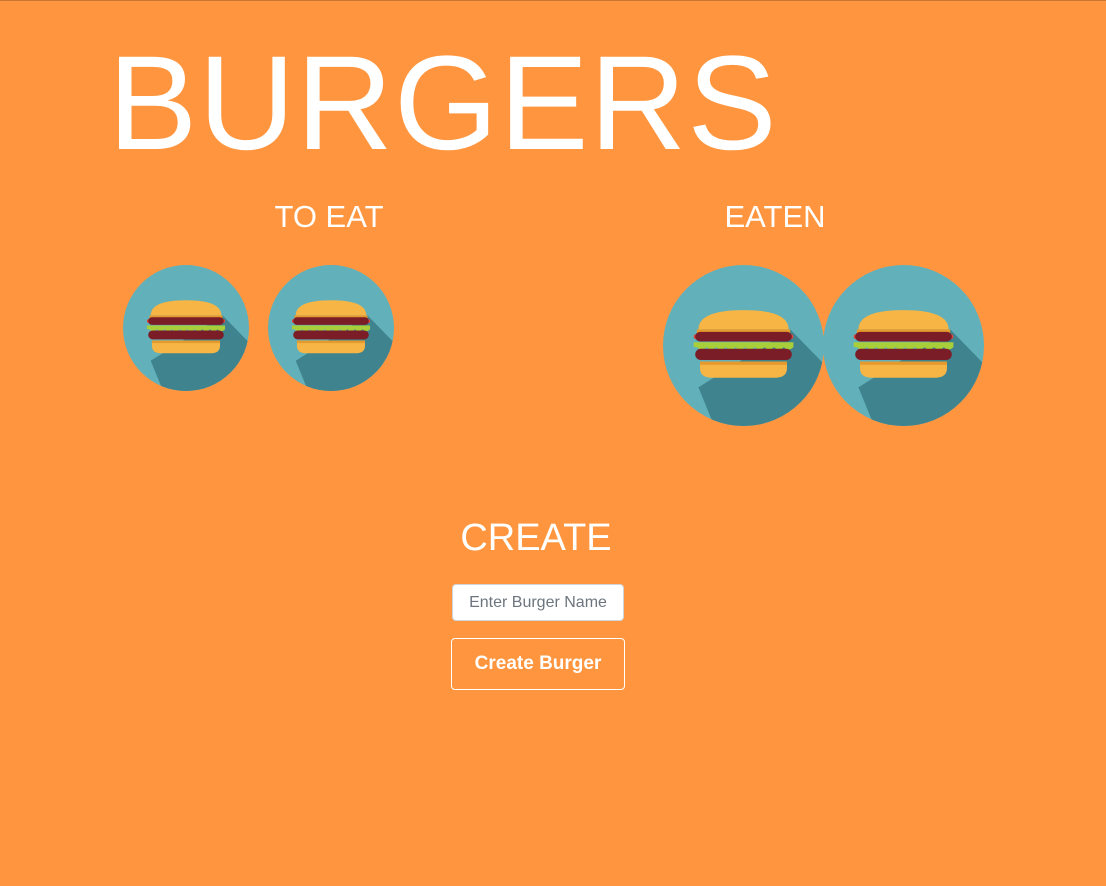 This screenshot has height=886, width=1106. What do you see at coordinates (329, 216) in the screenshot?
I see `to-eat-heading: TO EAT` at bounding box center [329, 216].